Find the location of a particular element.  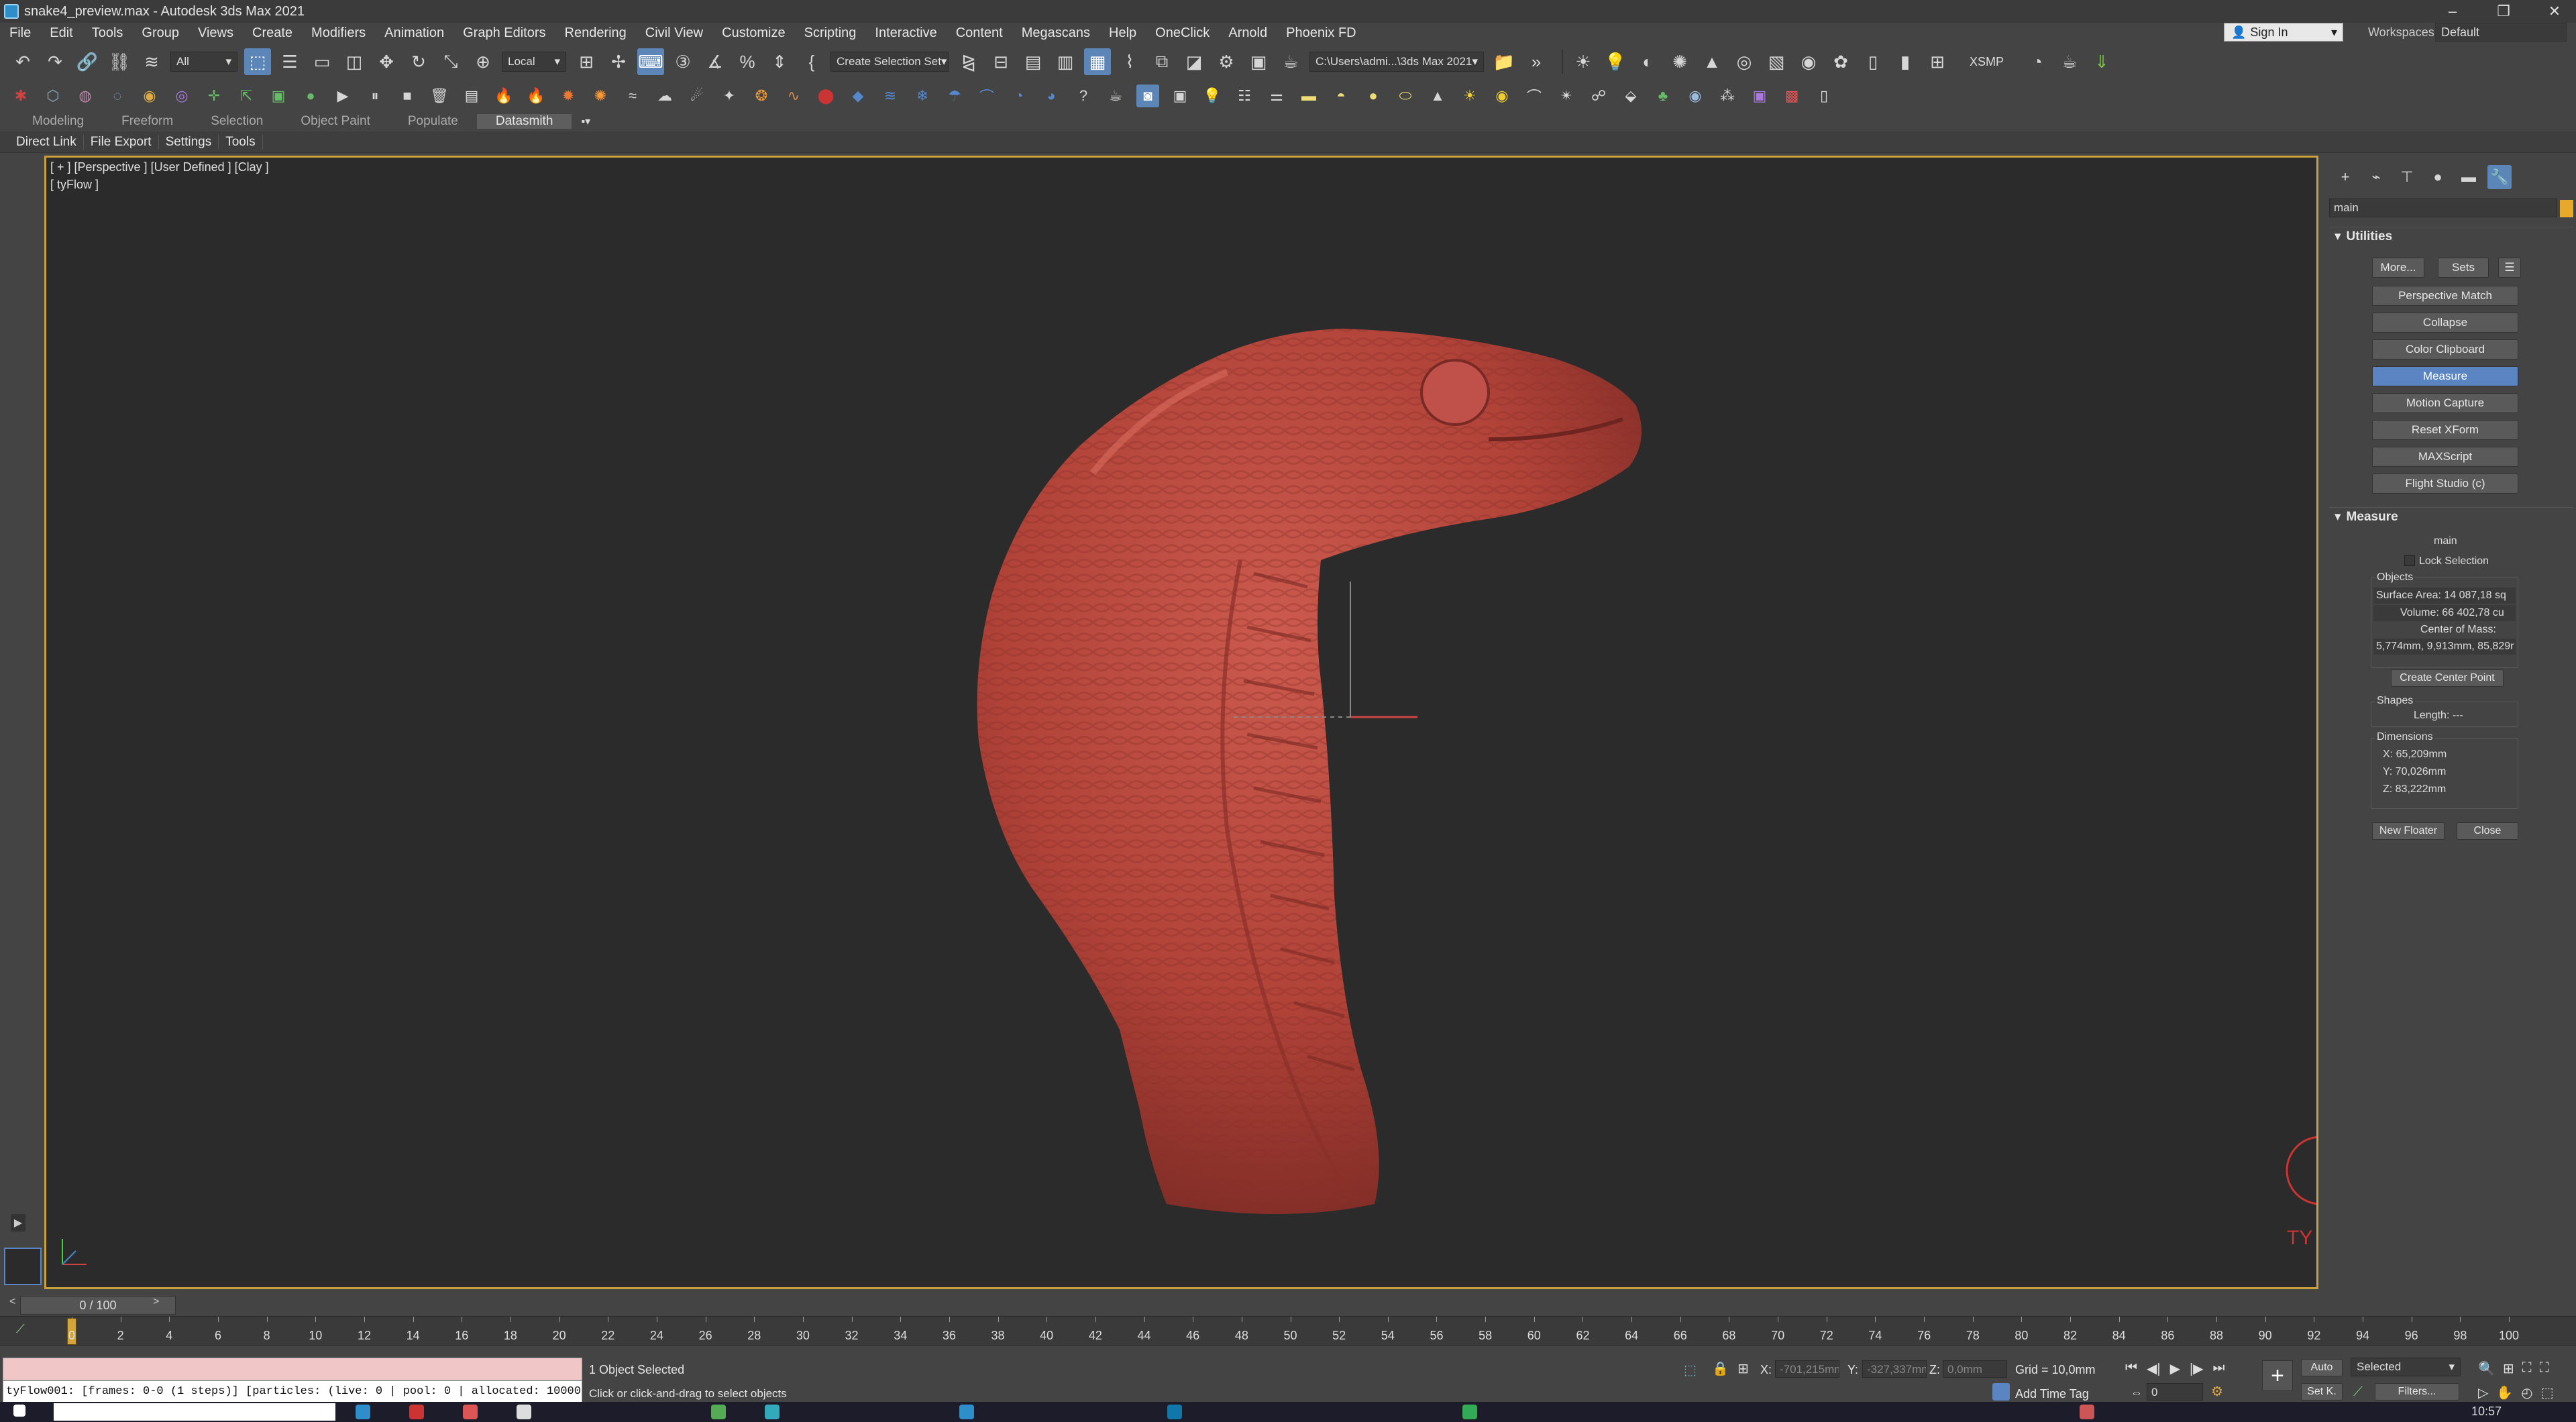

modify-tab-icon: ⌁ is located at coordinates (2376, 177).